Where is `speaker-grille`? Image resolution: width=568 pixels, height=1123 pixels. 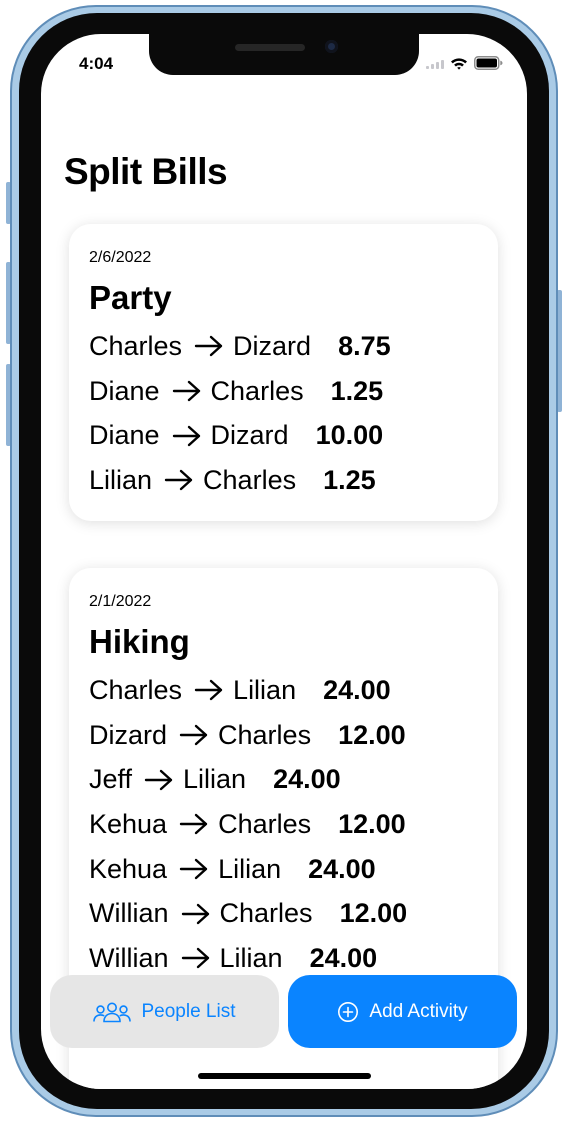
speaker-grille is located at coordinates (270, 47).